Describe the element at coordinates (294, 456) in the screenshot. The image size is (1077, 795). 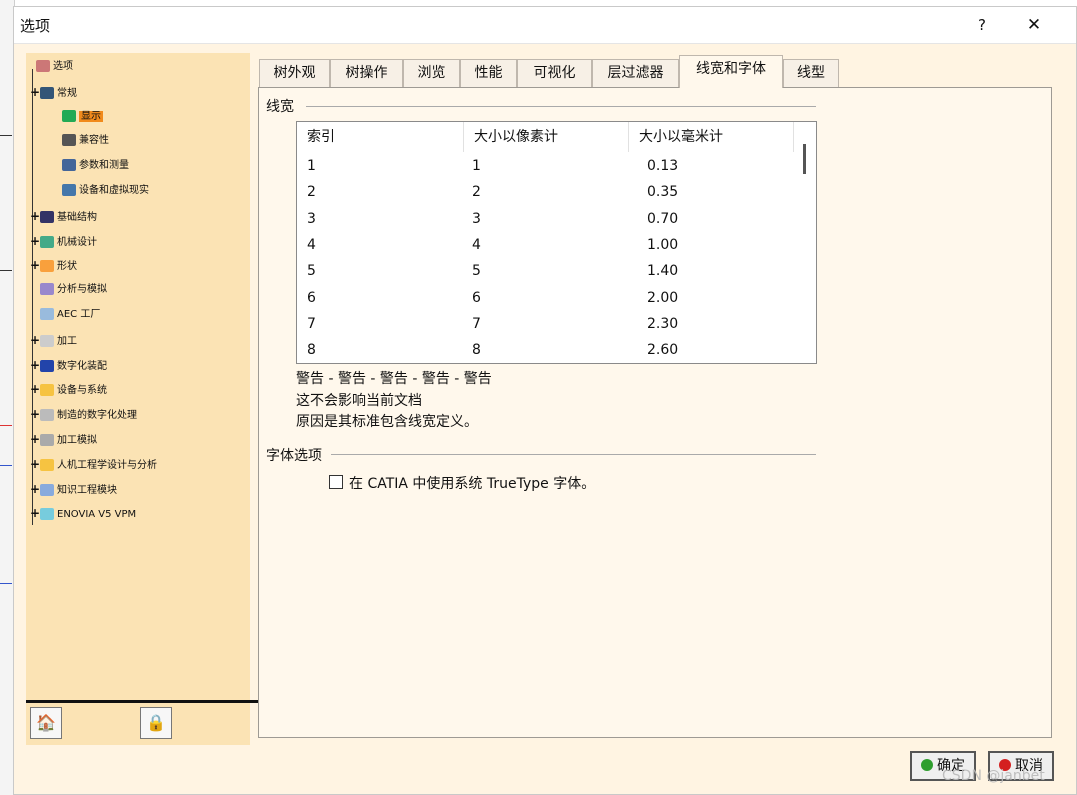
I see `font-group-title: 字体选项` at that location.